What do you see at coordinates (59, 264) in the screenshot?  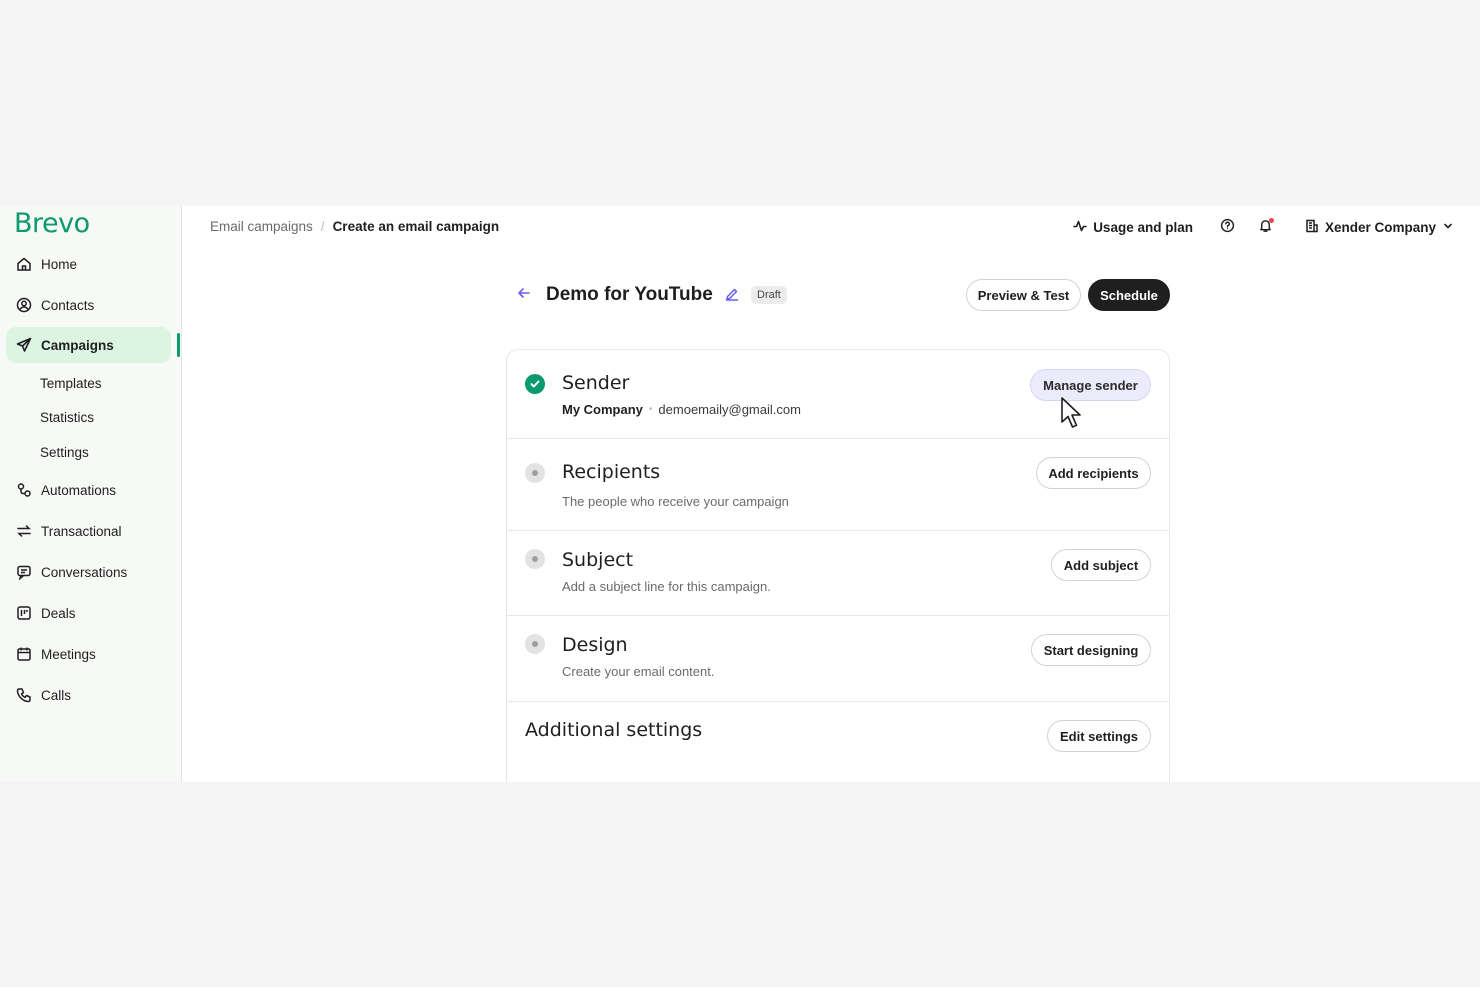 I see `sidebar-item-label: Home` at bounding box center [59, 264].